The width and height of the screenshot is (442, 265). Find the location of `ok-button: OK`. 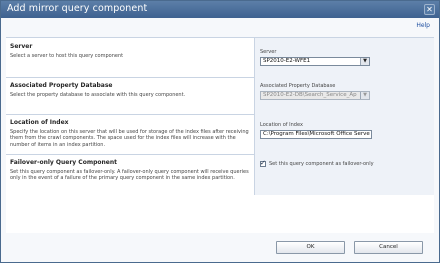

ok-button: OK is located at coordinates (310, 247).